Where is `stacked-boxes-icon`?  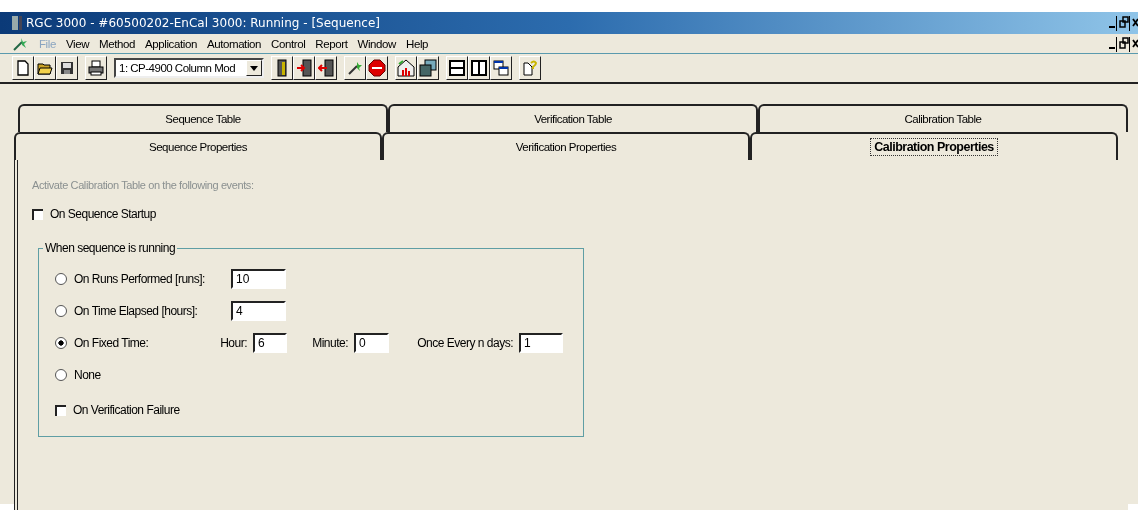 stacked-boxes-icon is located at coordinates (428, 68).